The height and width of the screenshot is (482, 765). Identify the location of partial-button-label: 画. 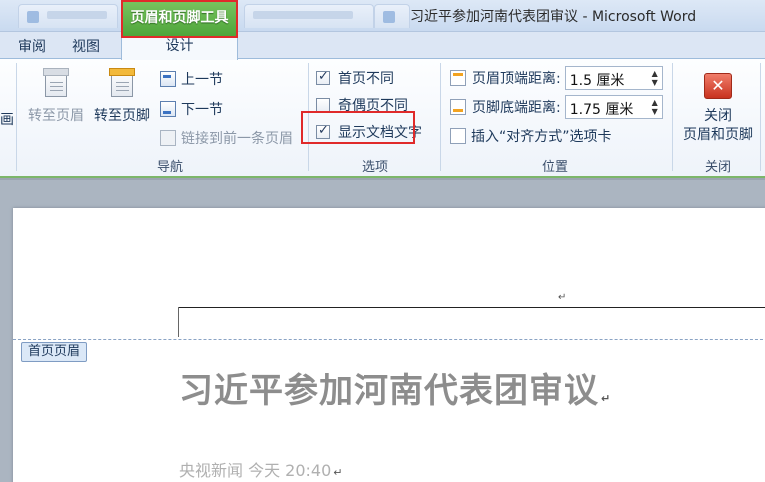
(7, 119).